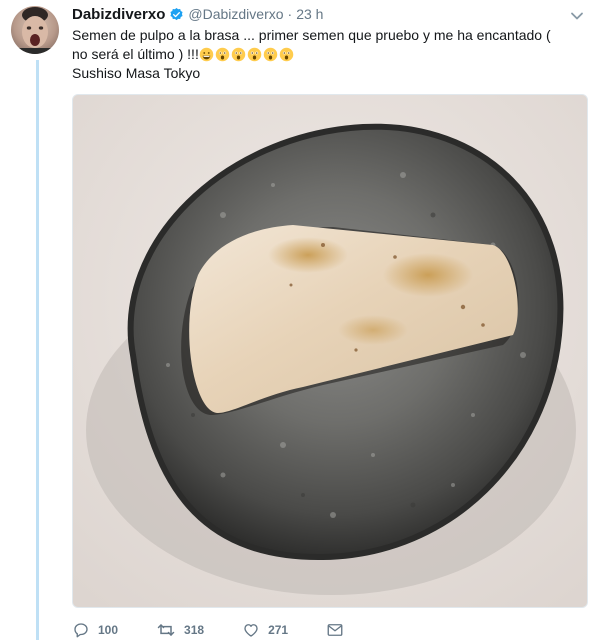 The image size is (612, 640). I want to click on user-handle: @Dabizdiverxo, so click(235, 14).